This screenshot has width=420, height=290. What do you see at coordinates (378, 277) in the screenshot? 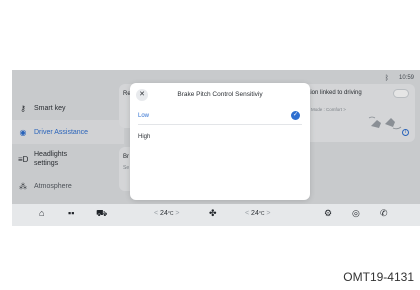
I see `figure-caption: OMT19-4131` at bounding box center [378, 277].